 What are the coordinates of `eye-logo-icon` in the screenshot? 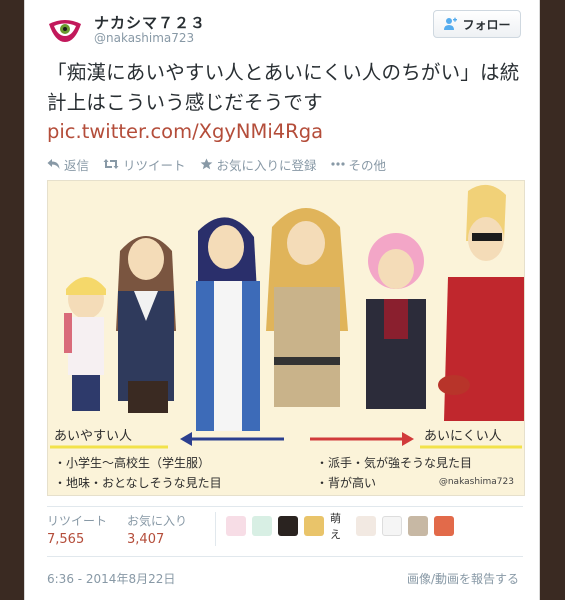 It's located at (65, 30).